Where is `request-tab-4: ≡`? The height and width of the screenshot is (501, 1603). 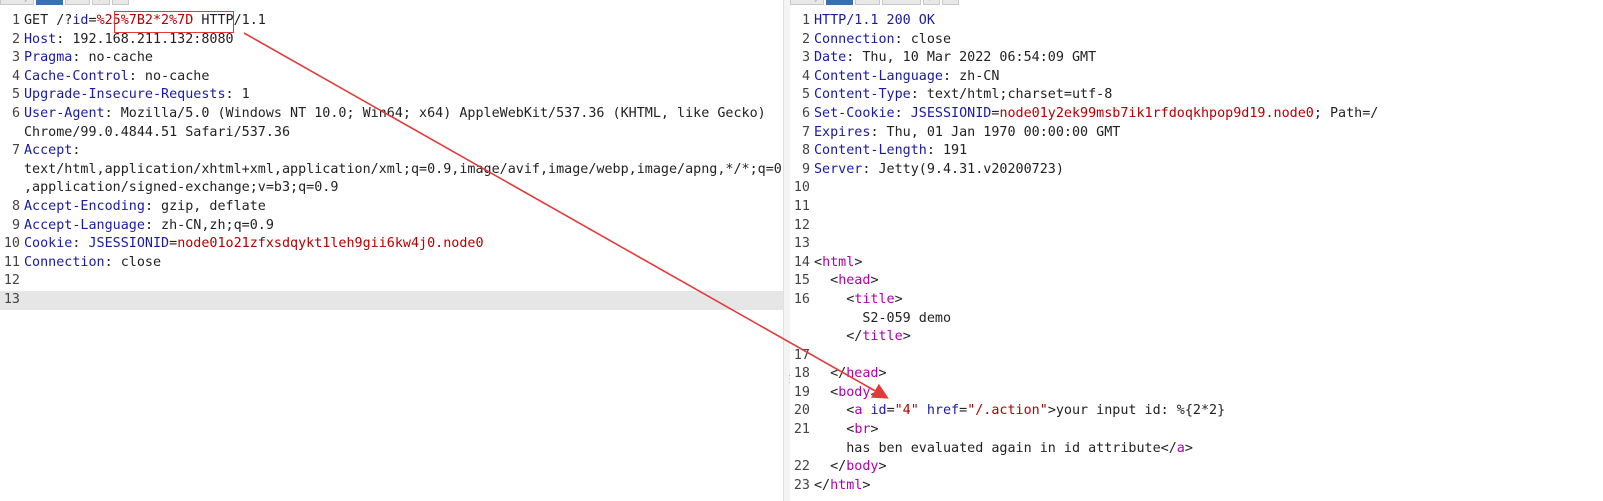 request-tab-4: ≡ is located at coordinates (120, 2).